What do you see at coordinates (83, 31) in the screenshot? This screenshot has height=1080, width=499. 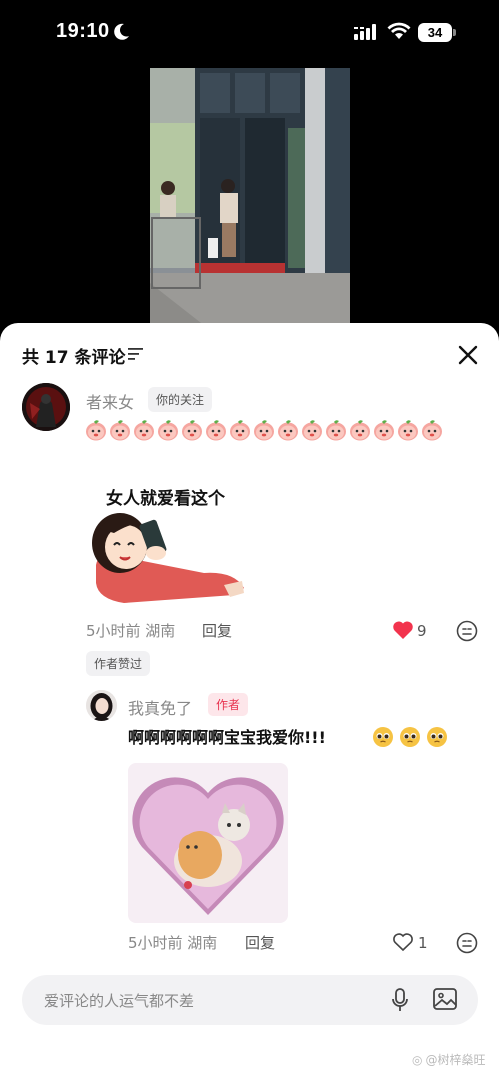 I see `status-time: 19:10` at bounding box center [83, 31].